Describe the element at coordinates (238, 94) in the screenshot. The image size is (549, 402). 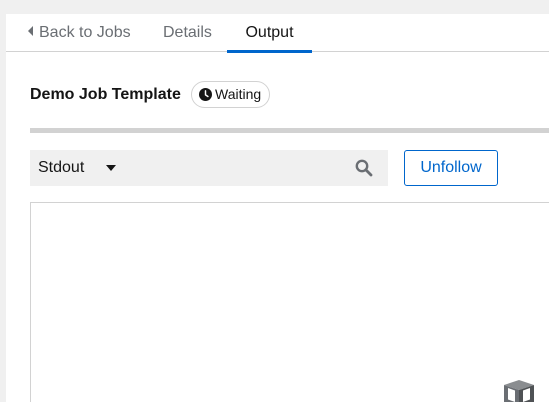
I see `status-label: Waiting` at that location.